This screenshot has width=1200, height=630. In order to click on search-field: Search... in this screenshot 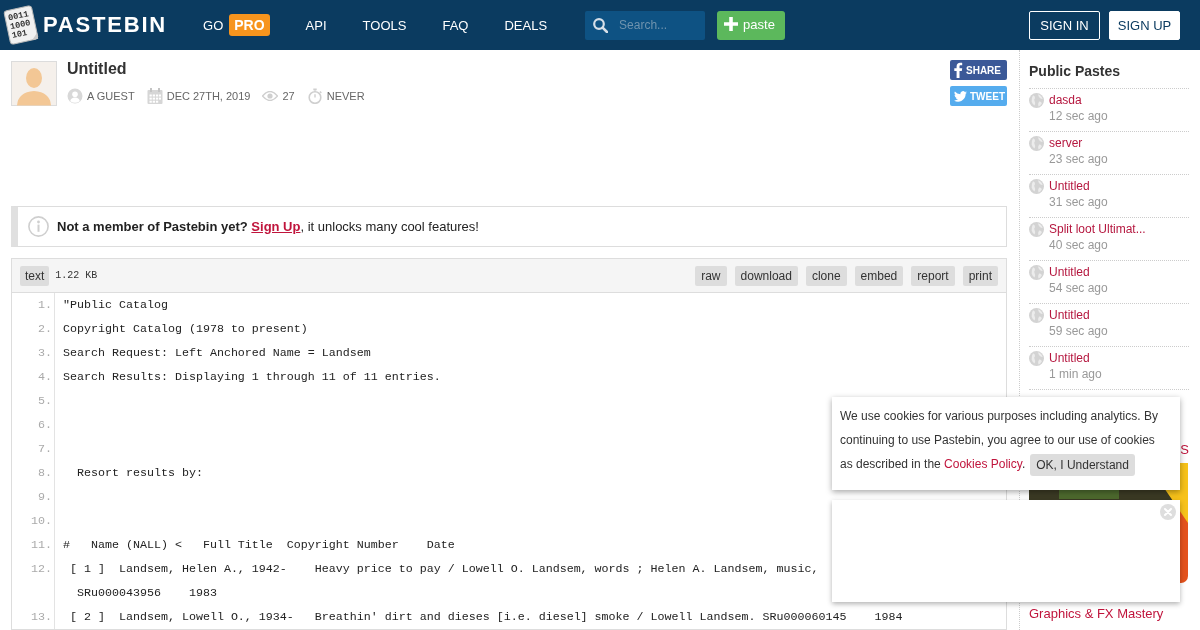, I will do `click(645, 25)`.